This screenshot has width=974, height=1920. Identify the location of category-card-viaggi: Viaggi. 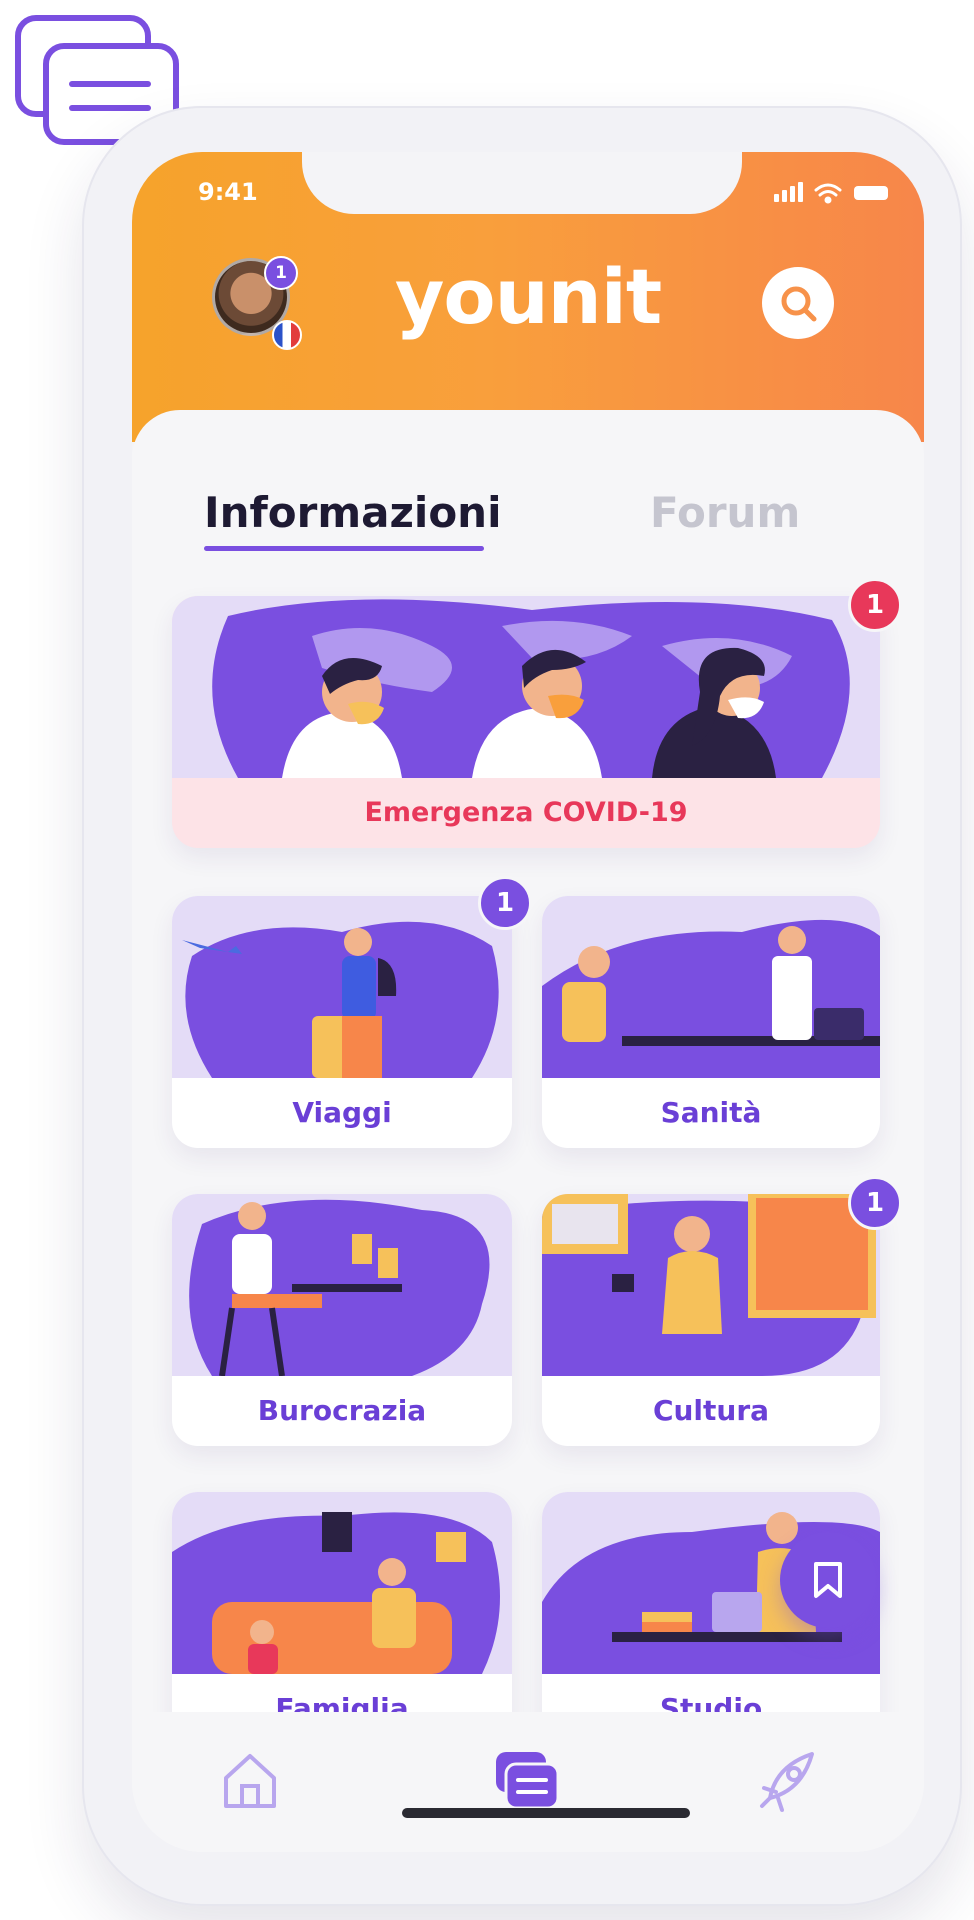
(342, 1022).